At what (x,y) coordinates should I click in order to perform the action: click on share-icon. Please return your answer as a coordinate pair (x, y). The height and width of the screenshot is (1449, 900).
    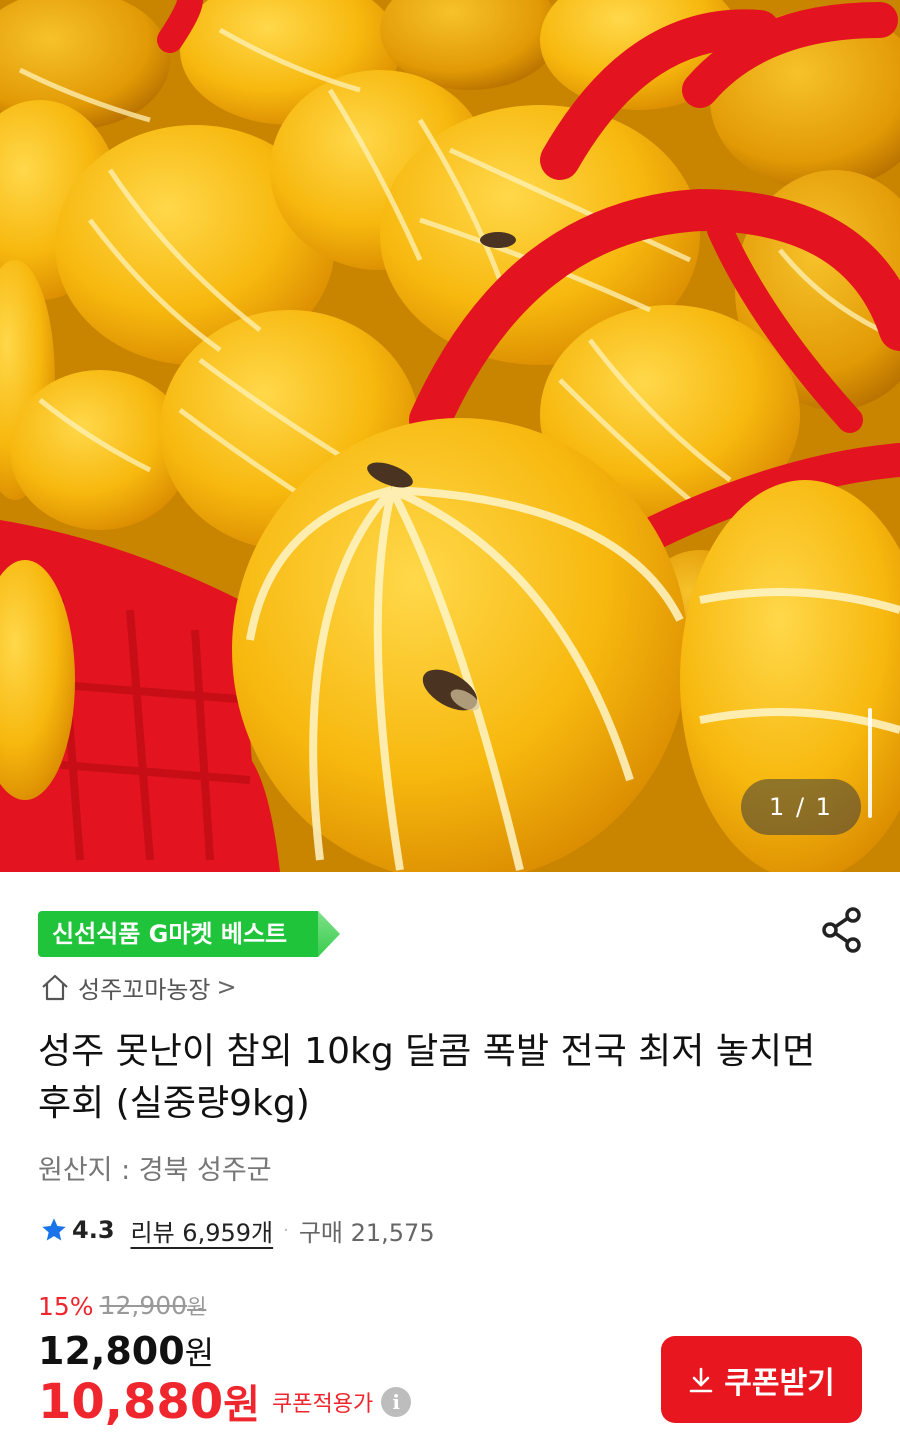
    Looking at the image, I should click on (843, 930).